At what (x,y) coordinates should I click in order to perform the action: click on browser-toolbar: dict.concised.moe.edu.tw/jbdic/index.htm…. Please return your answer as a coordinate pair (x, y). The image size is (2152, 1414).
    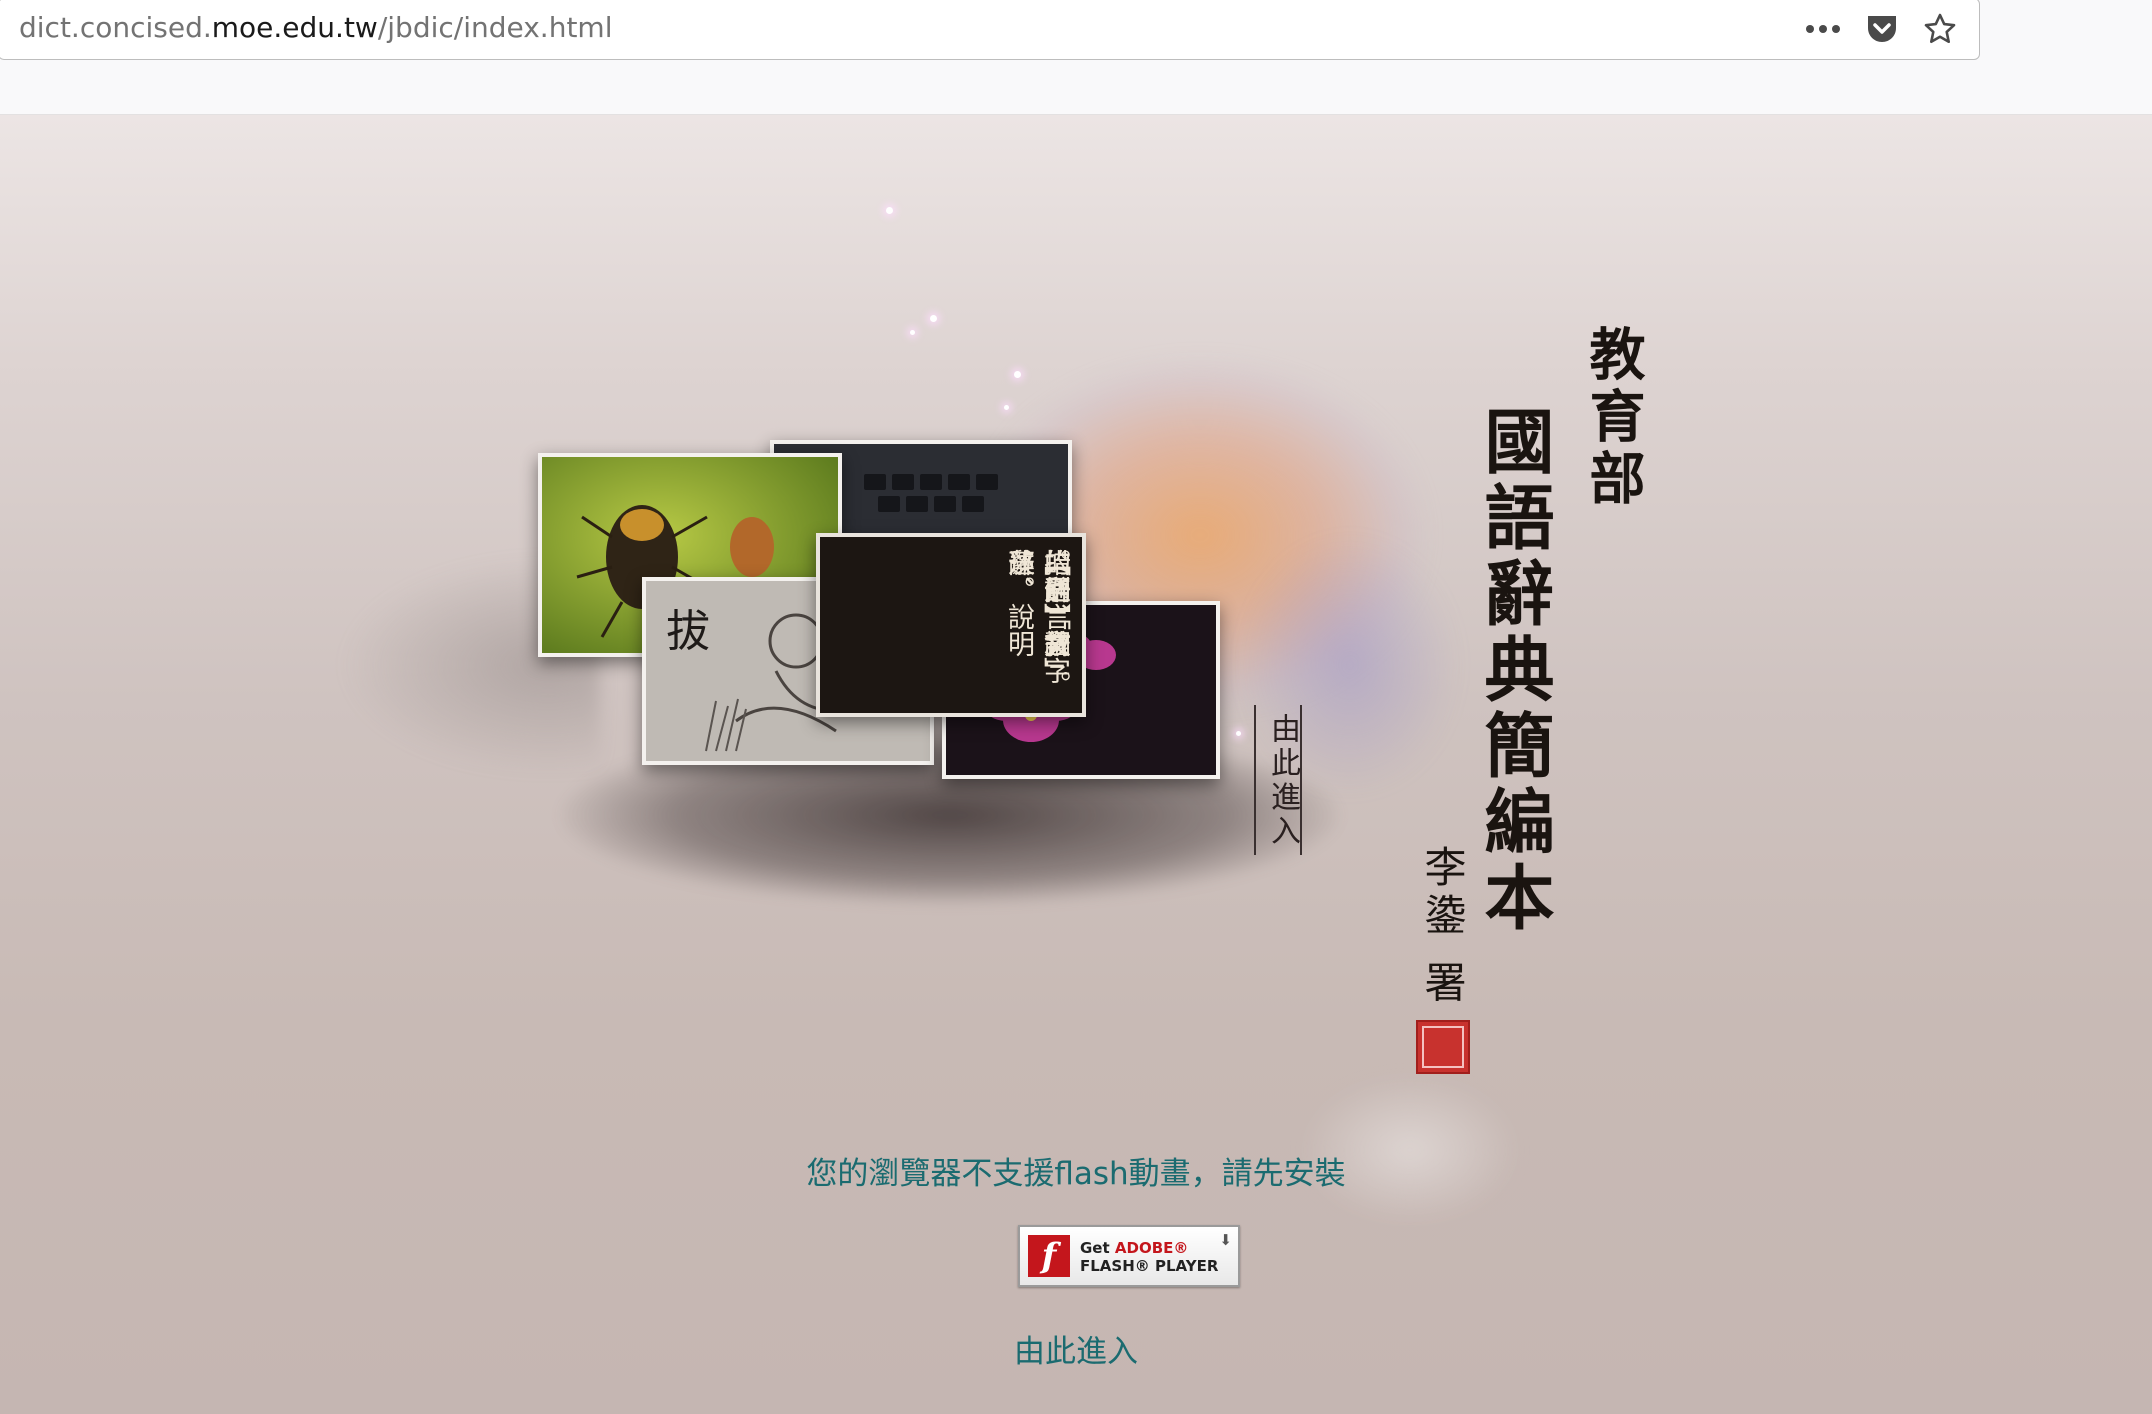
    Looking at the image, I should click on (1076, 57).